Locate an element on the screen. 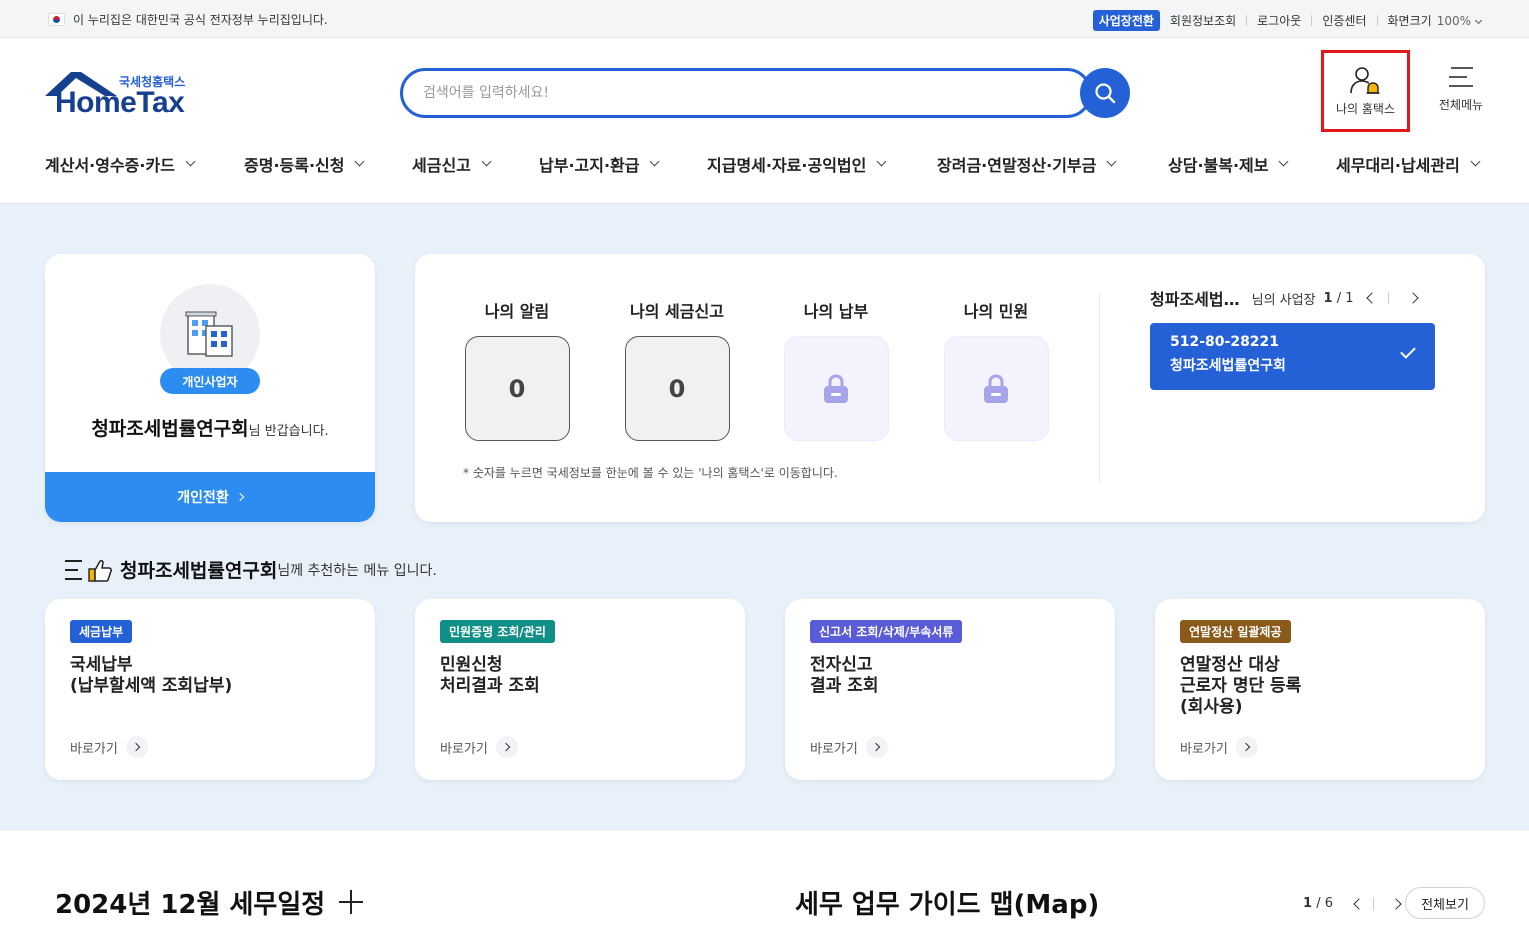 The height and width of the screenshot is (936, 1529). gnb-label: 세금신고 is located at coordinates (441, 165).